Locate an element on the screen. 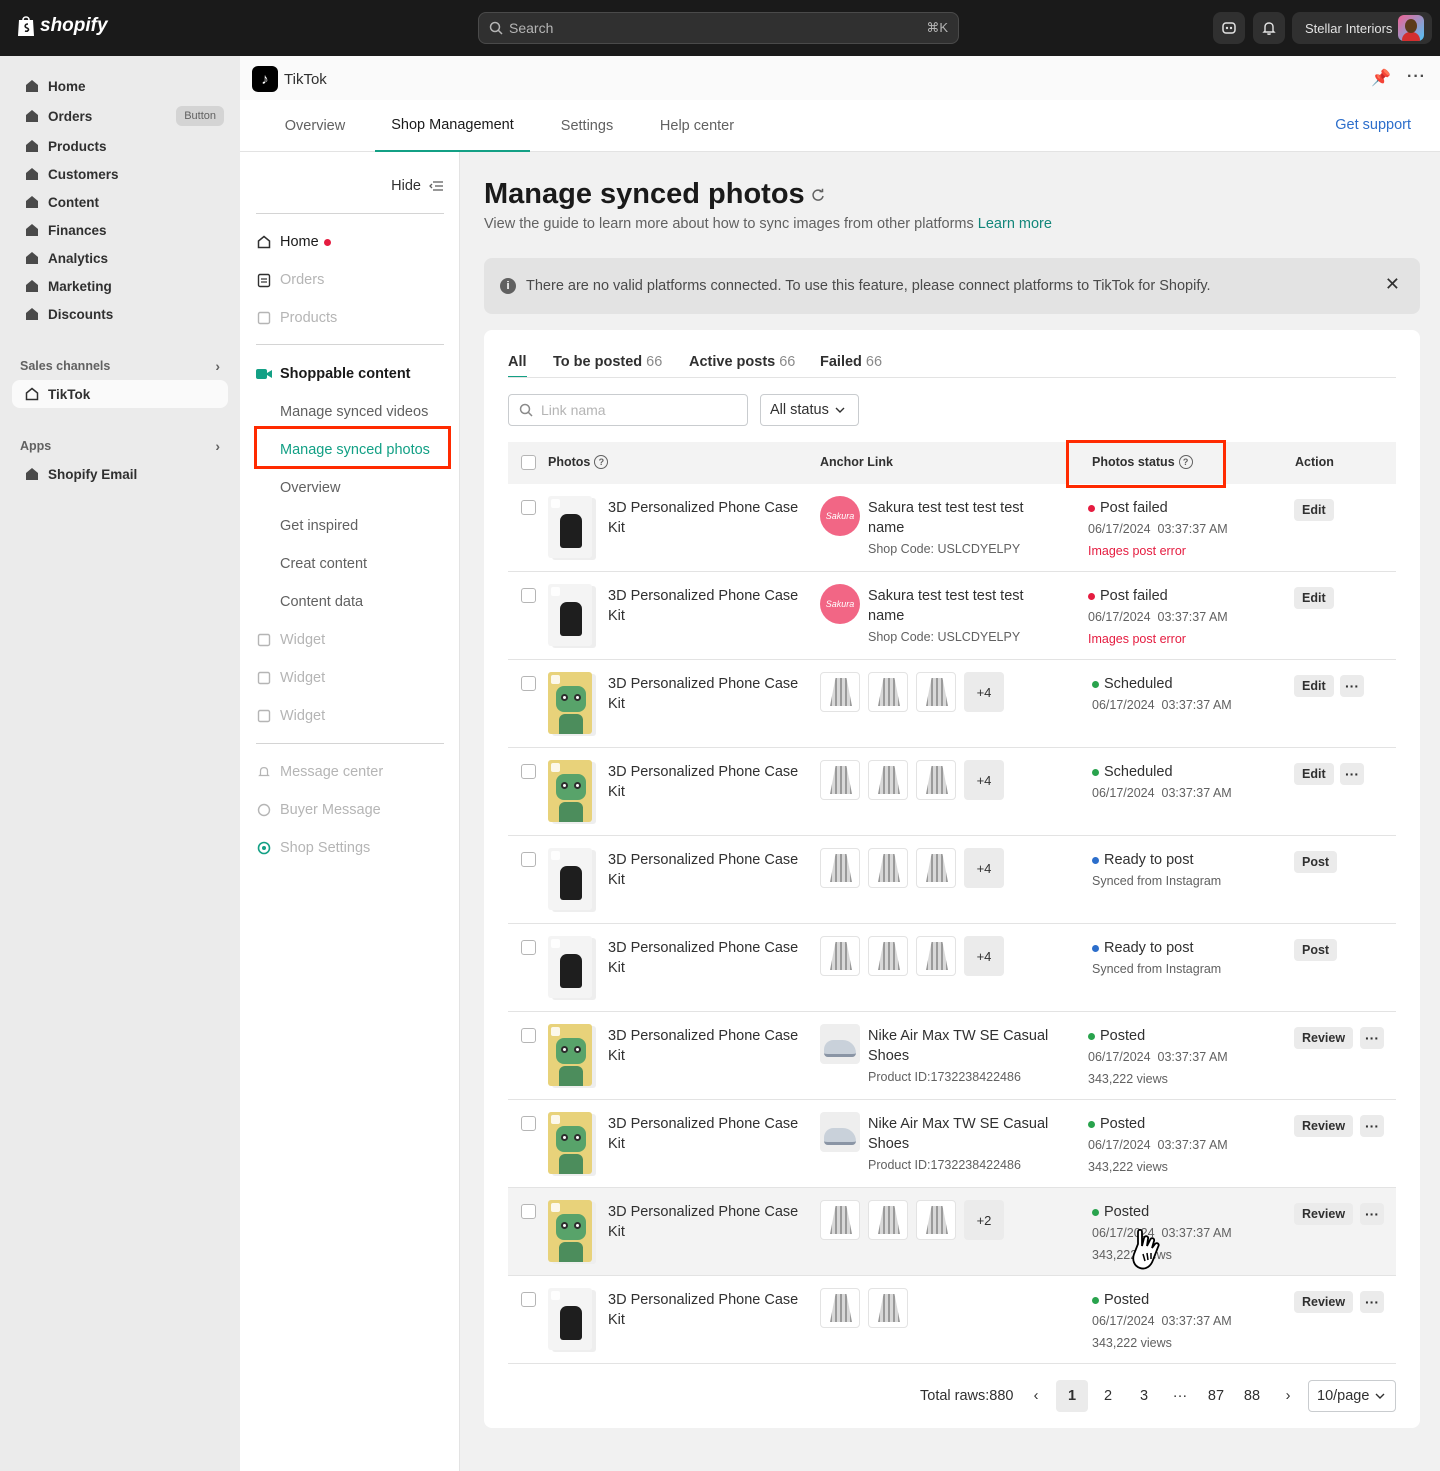  more-images-count: +2 is located at coordinates (984, 1220).